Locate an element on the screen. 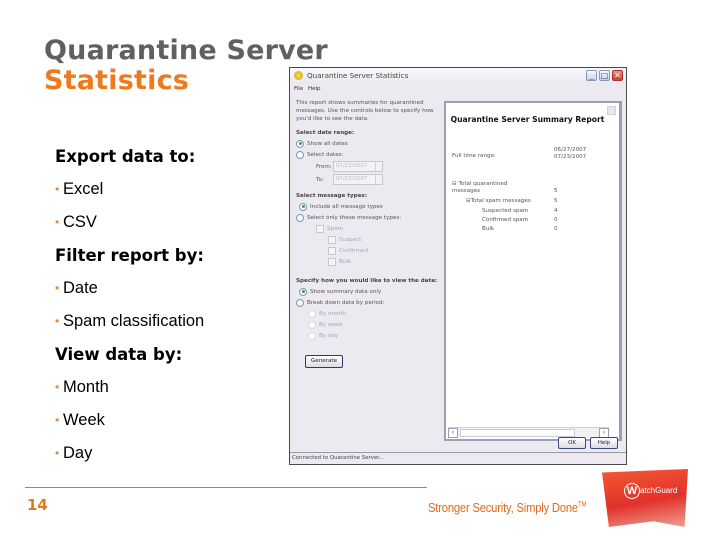  window-titlebar: Quarantine Server Statistics _ □ ✕ is located at coordinates (458, 76).